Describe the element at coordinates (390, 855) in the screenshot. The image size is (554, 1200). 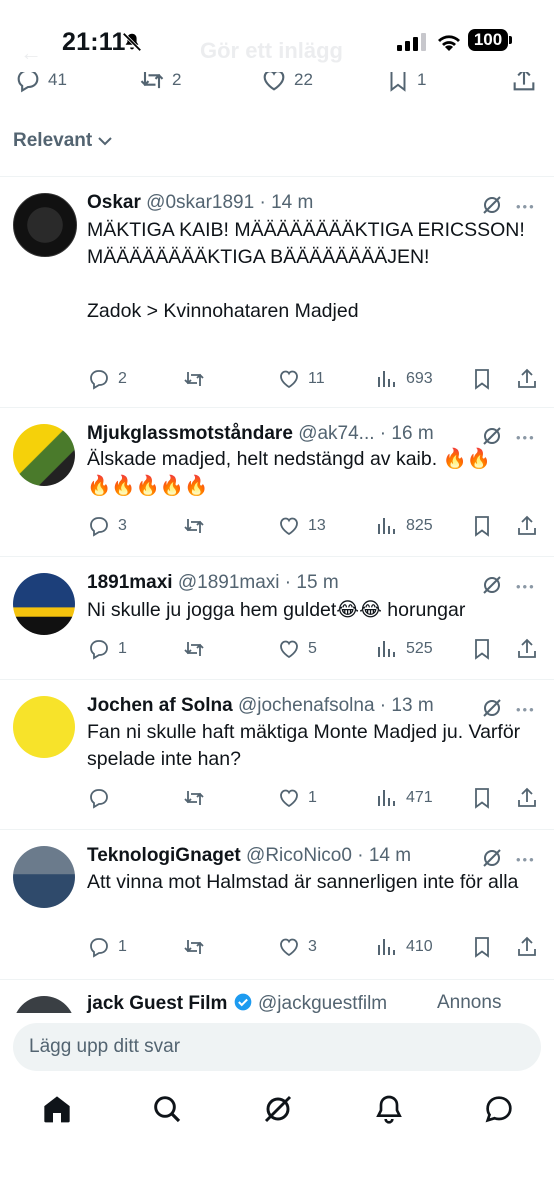
I see `post-time: 14 m` at that location.